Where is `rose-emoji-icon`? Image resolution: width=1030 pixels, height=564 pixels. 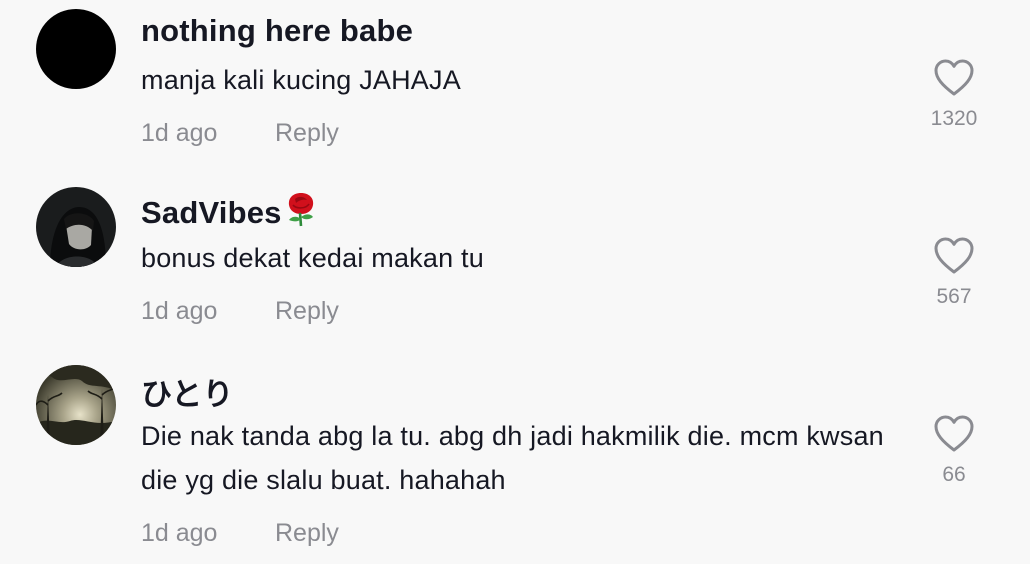 rose-emoji-icon is located at coordinates (301, 213).